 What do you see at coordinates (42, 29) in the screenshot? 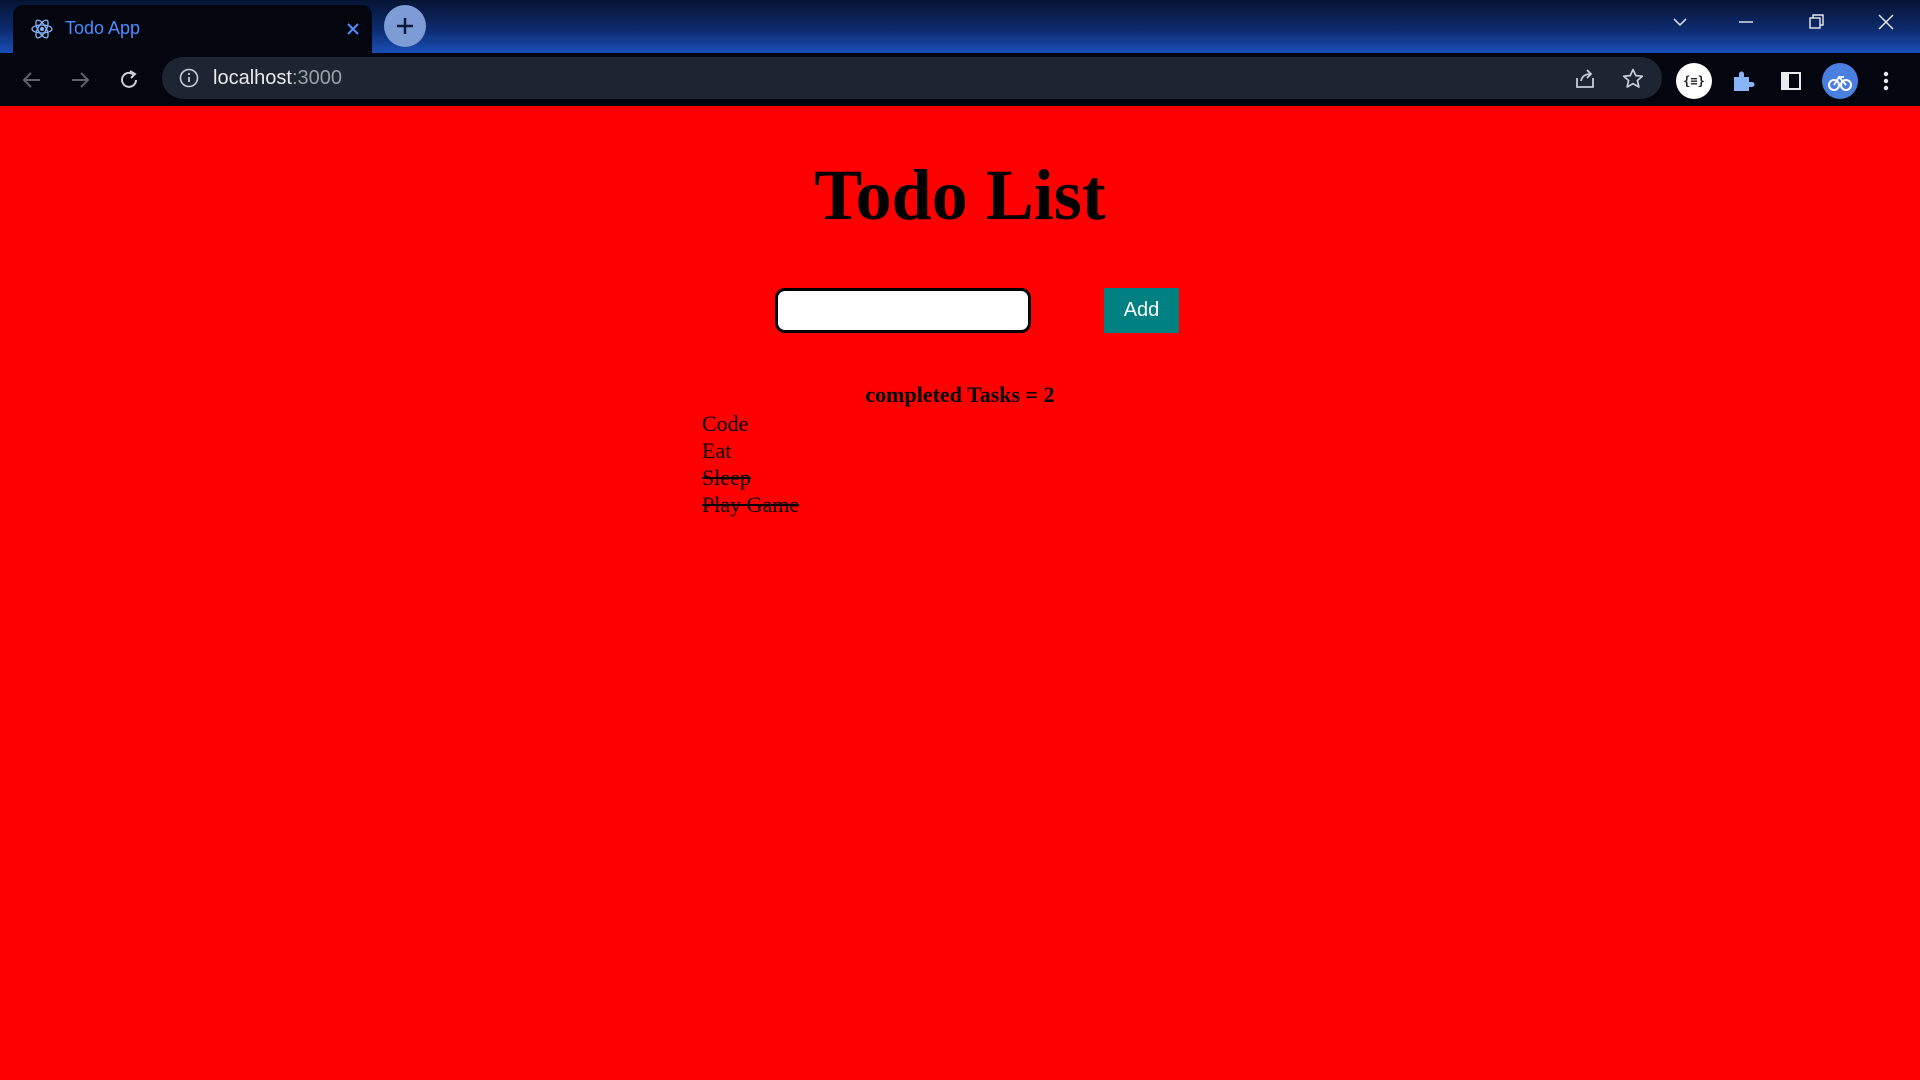
I see `react-icon` at bounding box center [42, 29].